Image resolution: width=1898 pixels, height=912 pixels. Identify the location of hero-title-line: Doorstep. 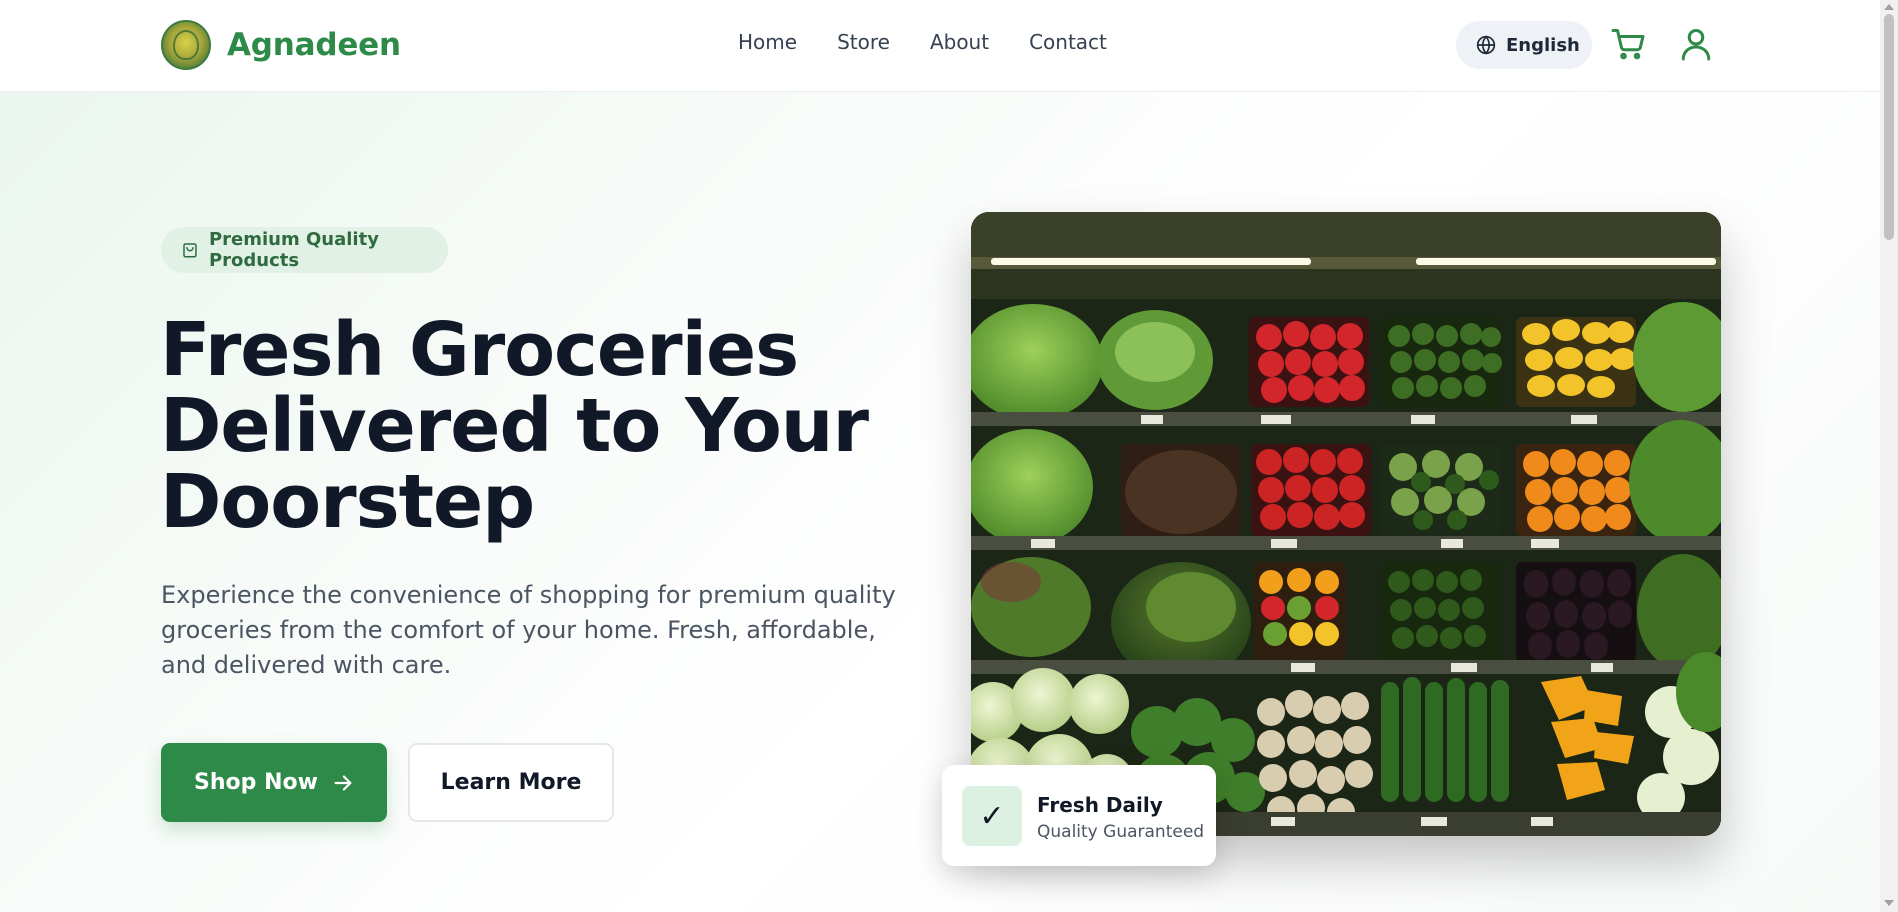
(347, 502).